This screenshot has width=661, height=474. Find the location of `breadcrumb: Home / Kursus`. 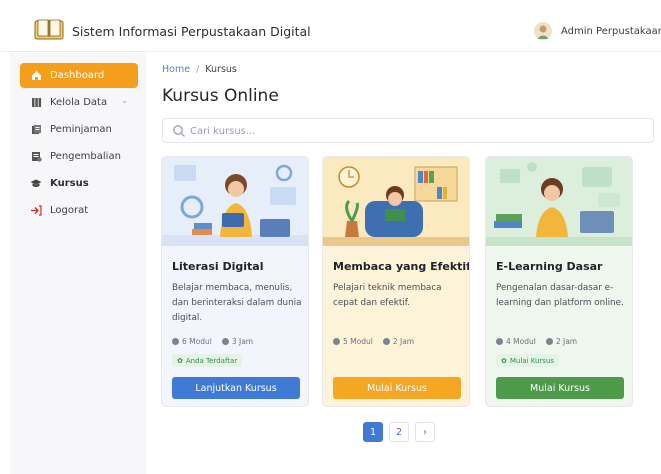

breadcrumb: Home / Kursus is located at coordinates (199, 69).